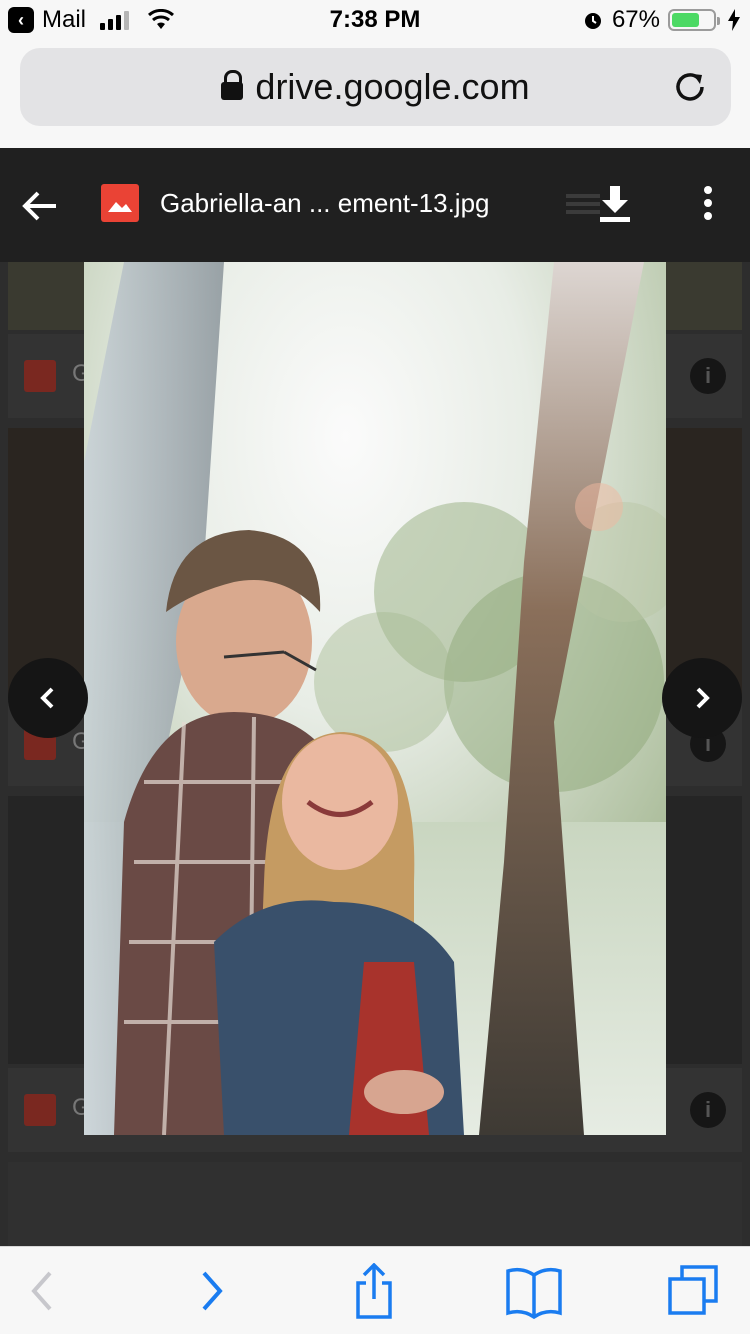  I want to click on battery-percent: 67%, so click(635, 19).